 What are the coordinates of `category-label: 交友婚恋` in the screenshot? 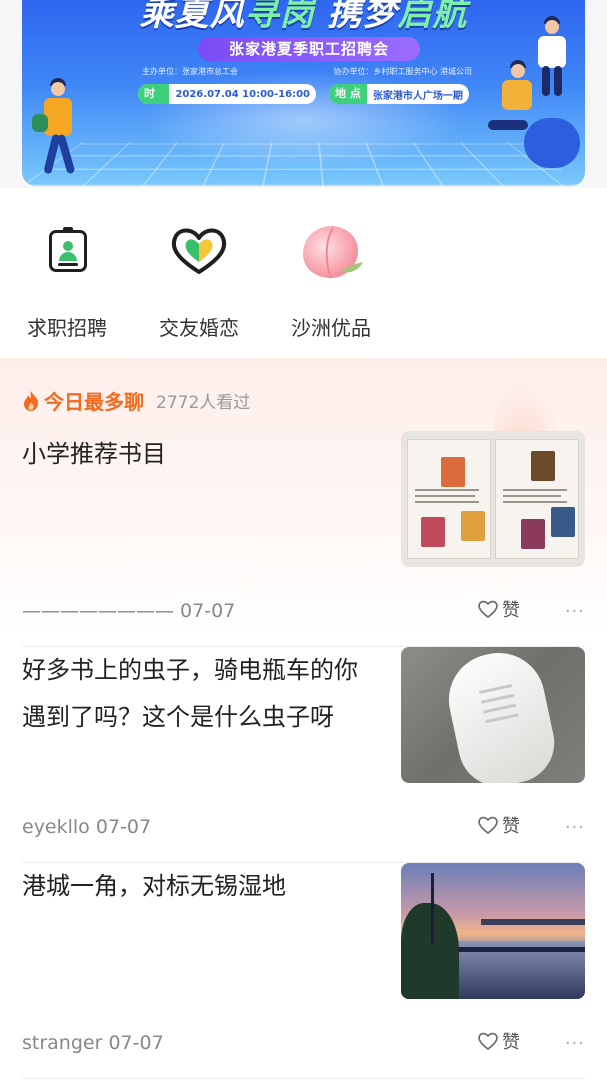 It's located at (199, 328).